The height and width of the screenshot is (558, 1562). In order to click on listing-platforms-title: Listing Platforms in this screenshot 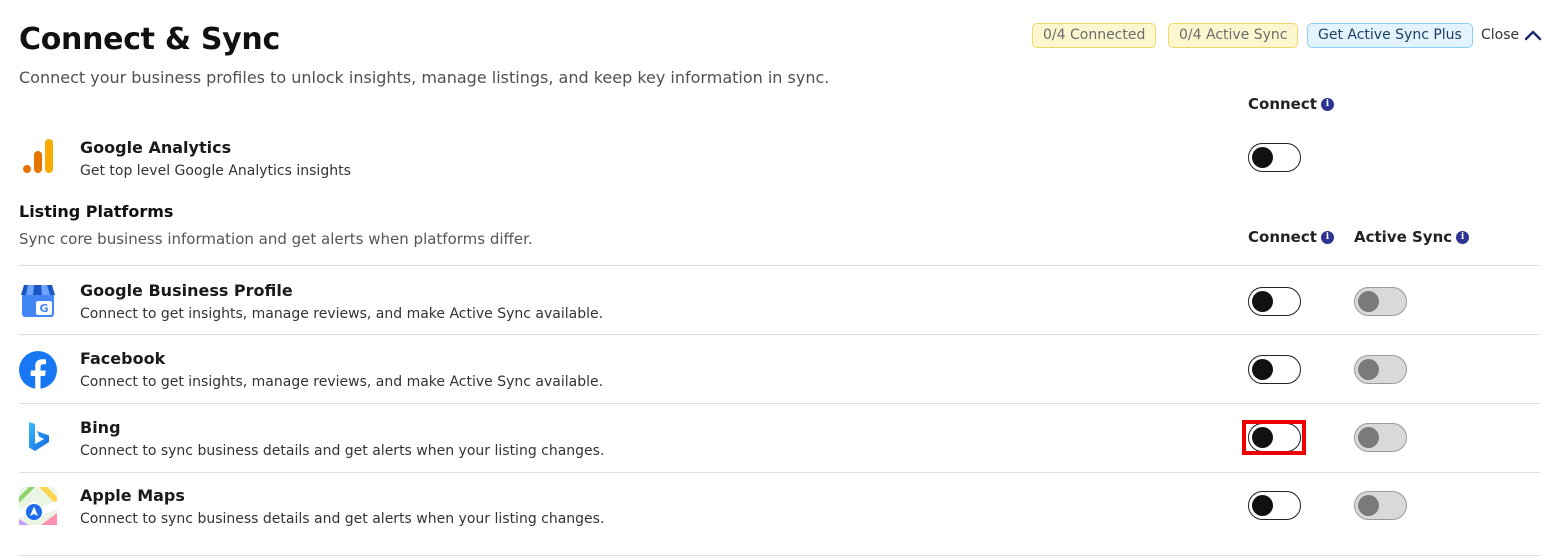, I will do `click(96, 211)`.